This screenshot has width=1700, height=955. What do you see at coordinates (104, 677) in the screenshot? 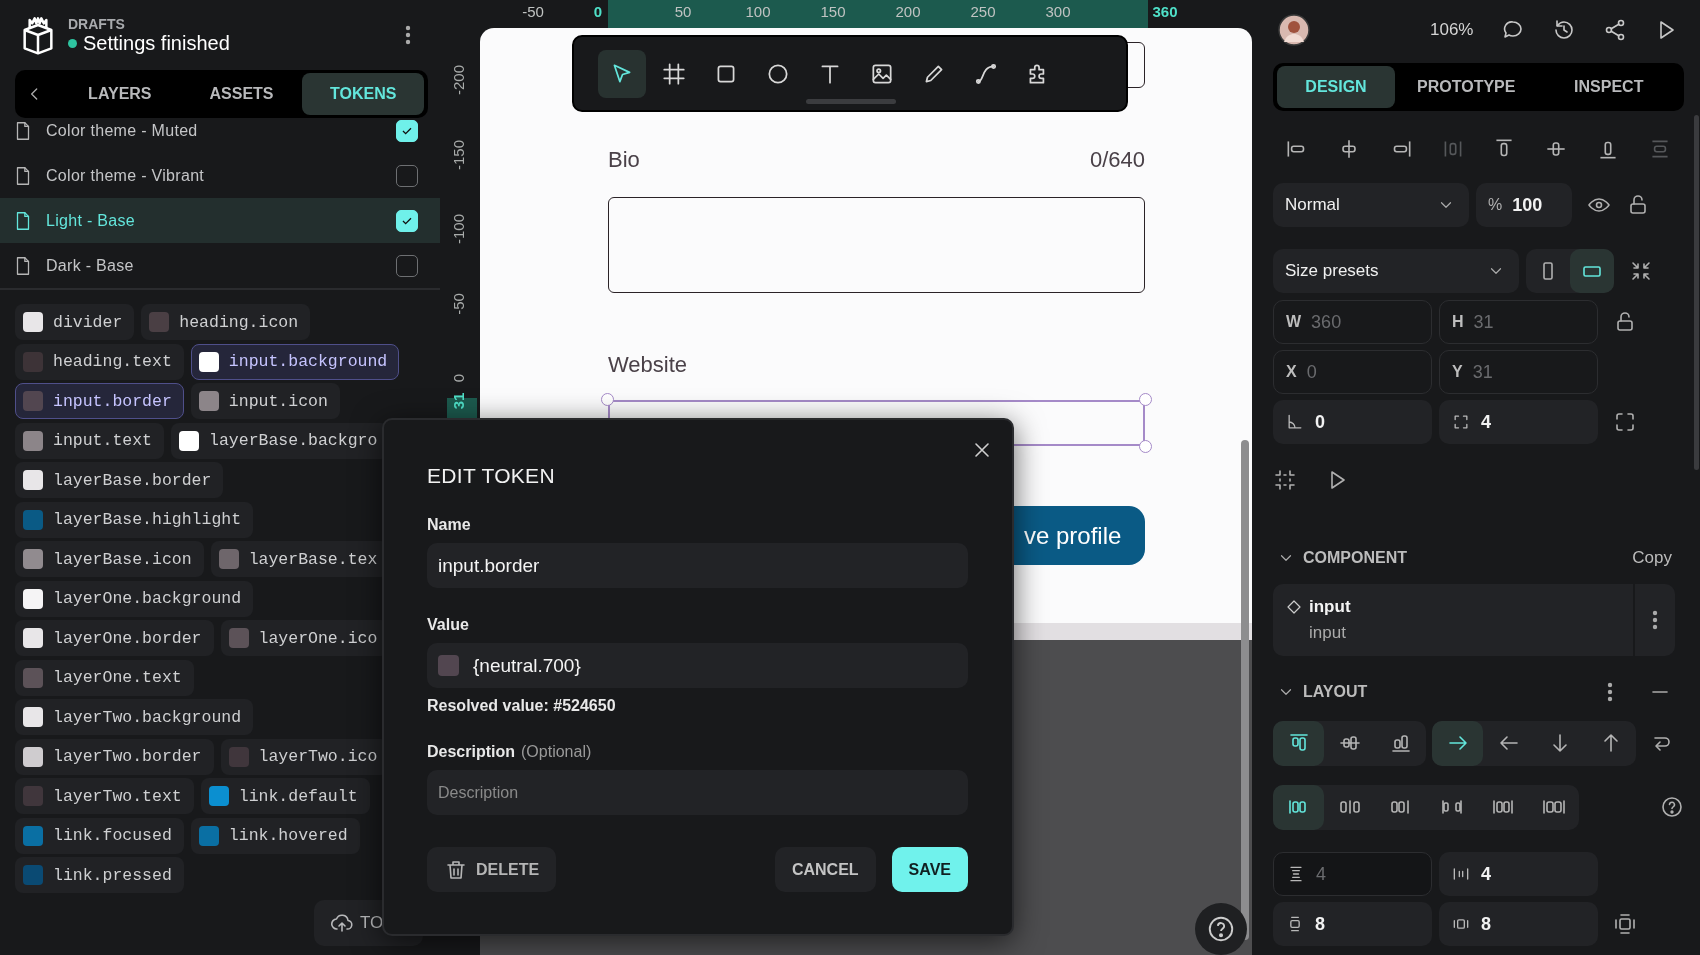
I see `token-chip: layerOne.text` at bounding box center [104, 677].